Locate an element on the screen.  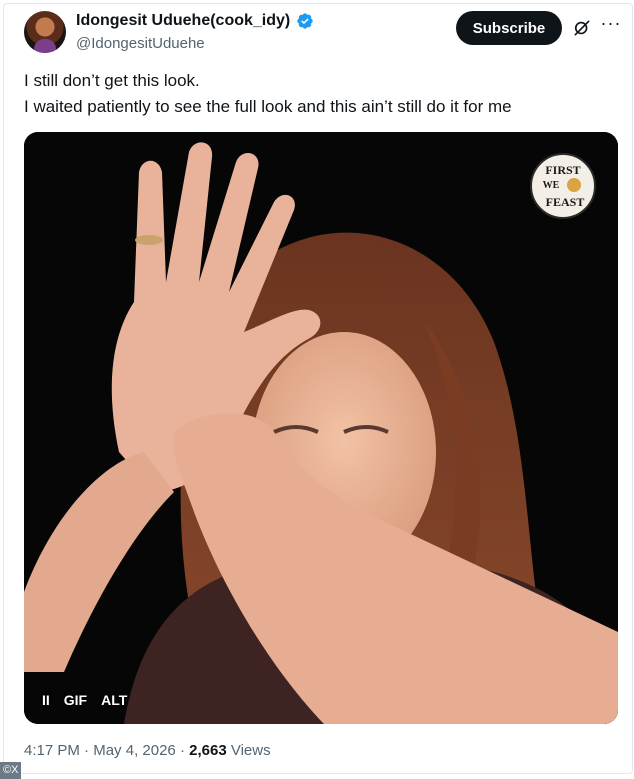
author-name-row: Idongesit Uduehe(cook_idy) is located at coordinates (195, 21).